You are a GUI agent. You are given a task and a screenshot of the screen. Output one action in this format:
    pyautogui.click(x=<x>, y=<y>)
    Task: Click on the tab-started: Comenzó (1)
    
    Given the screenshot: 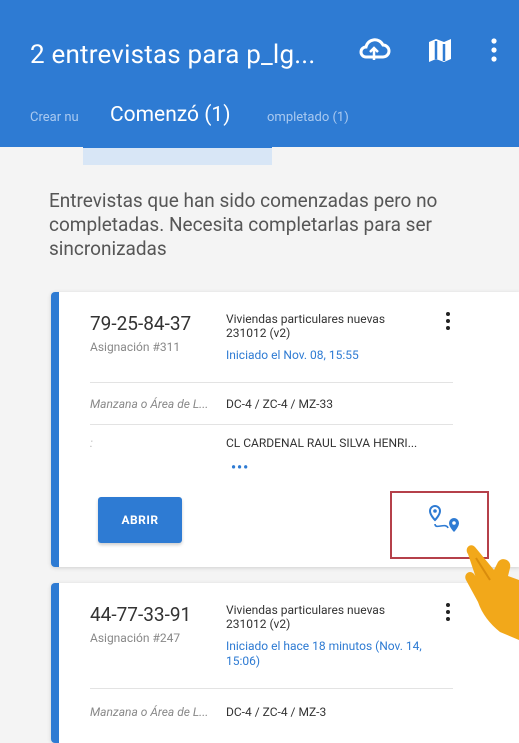 What is the action you would take?
    pyautogui.click(x=170, y=115)
    